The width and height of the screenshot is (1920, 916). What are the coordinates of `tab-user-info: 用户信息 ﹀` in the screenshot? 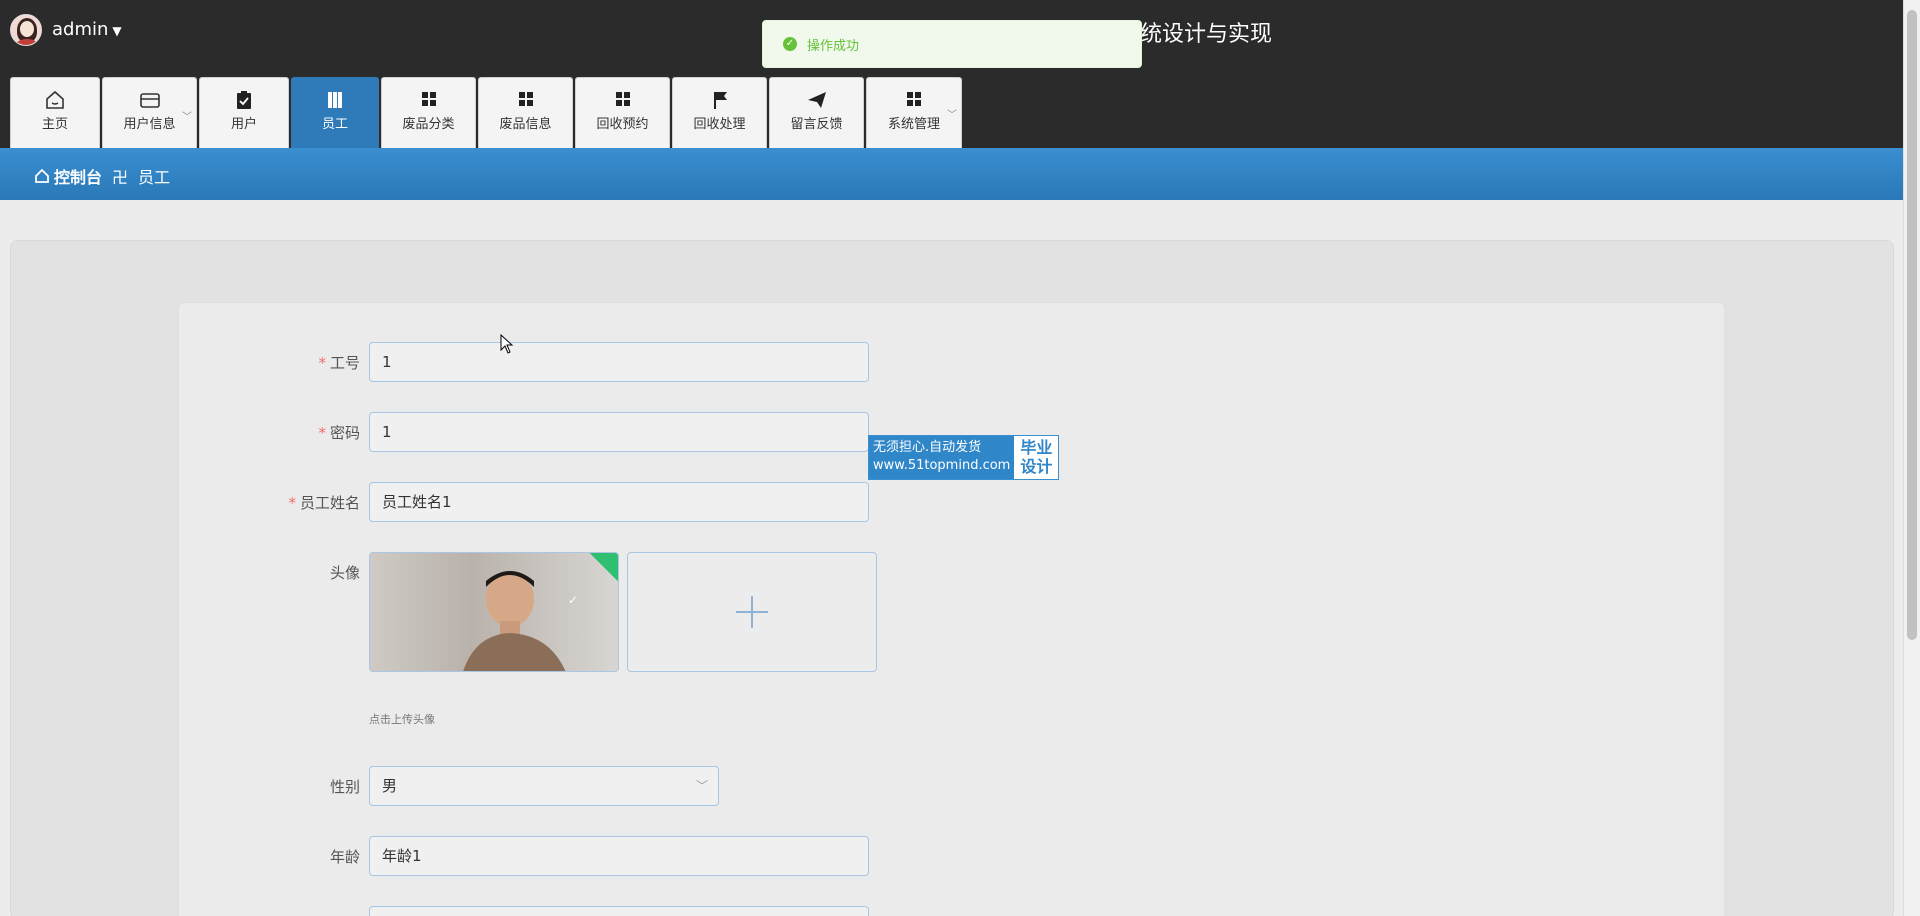 It's located at (149, 112).